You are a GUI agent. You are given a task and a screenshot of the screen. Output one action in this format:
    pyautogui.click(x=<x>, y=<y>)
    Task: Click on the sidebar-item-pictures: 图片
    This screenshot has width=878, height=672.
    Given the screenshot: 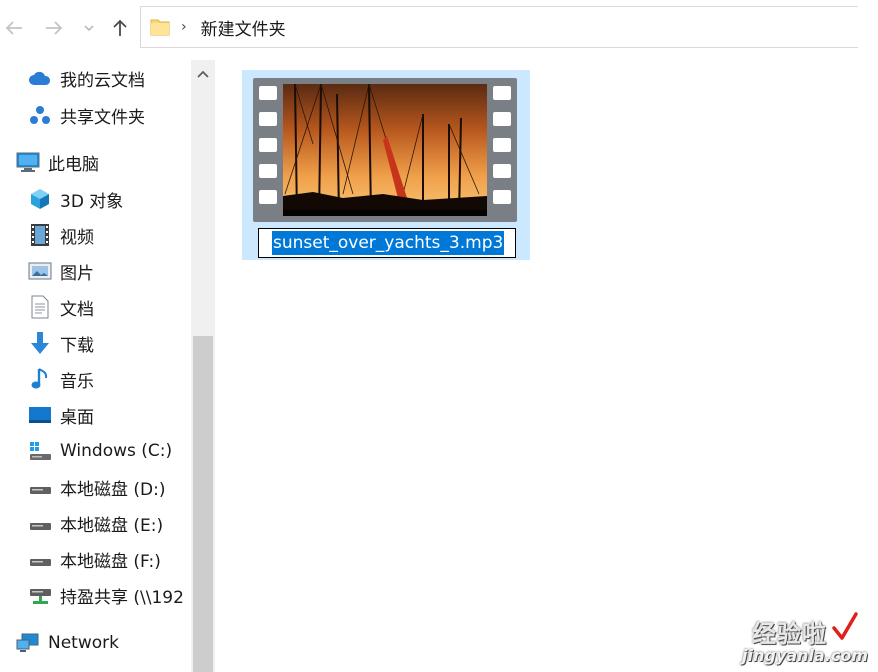 What is the action you would take?
    pyautogui.click(x=61, y=271)
    